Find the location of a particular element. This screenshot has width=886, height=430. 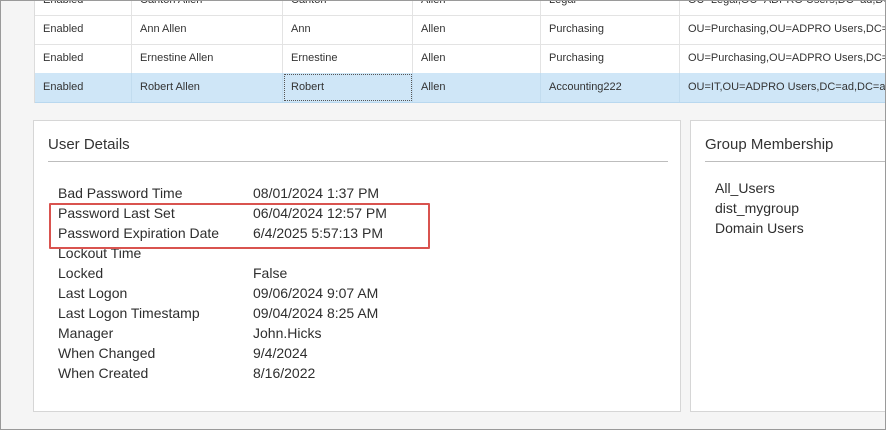

cell-display-name: Canton Allen is located at coordinates (207, 8).